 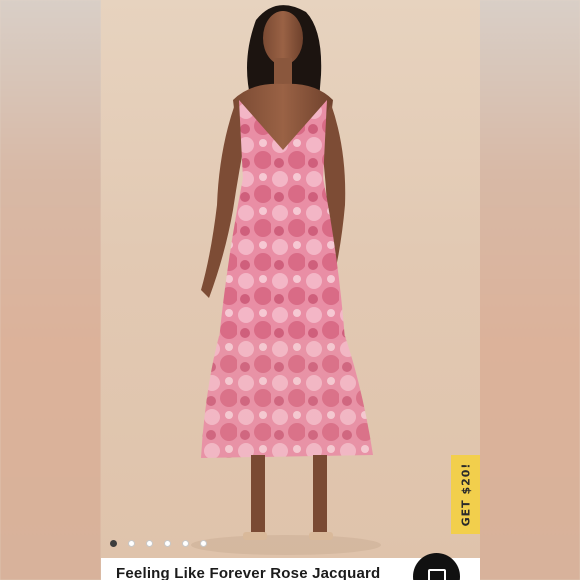 What do you see at coordinates (158, 543) in the screenshot?
I see `carousel-dots` at bounding box center [158, 543].